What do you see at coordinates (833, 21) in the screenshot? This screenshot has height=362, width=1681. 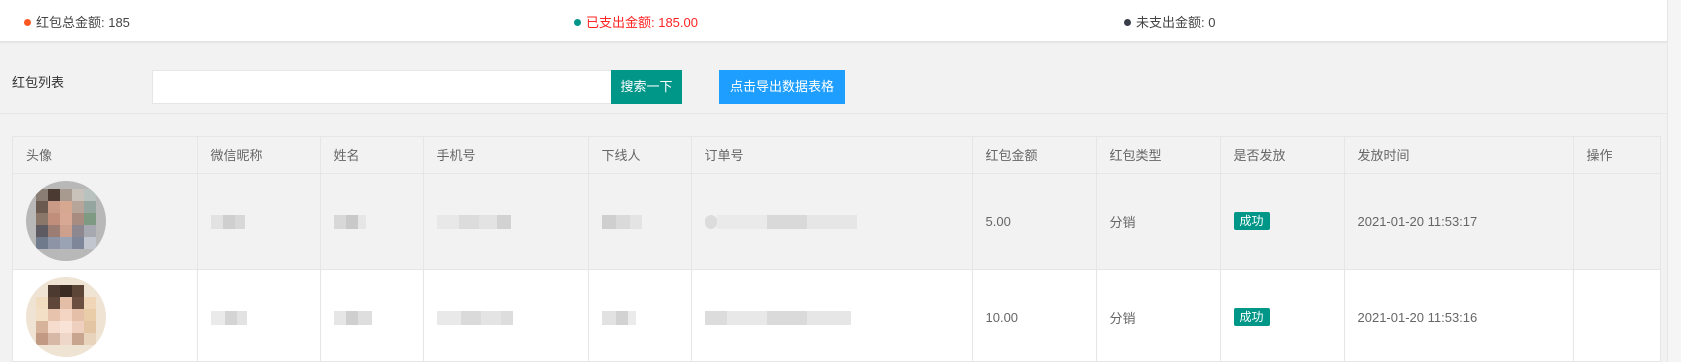 I see `summary-bar: 红包总金额: 185 已支出金额: 185.00 未支出金额: 0` at bounding box center [833, 21].